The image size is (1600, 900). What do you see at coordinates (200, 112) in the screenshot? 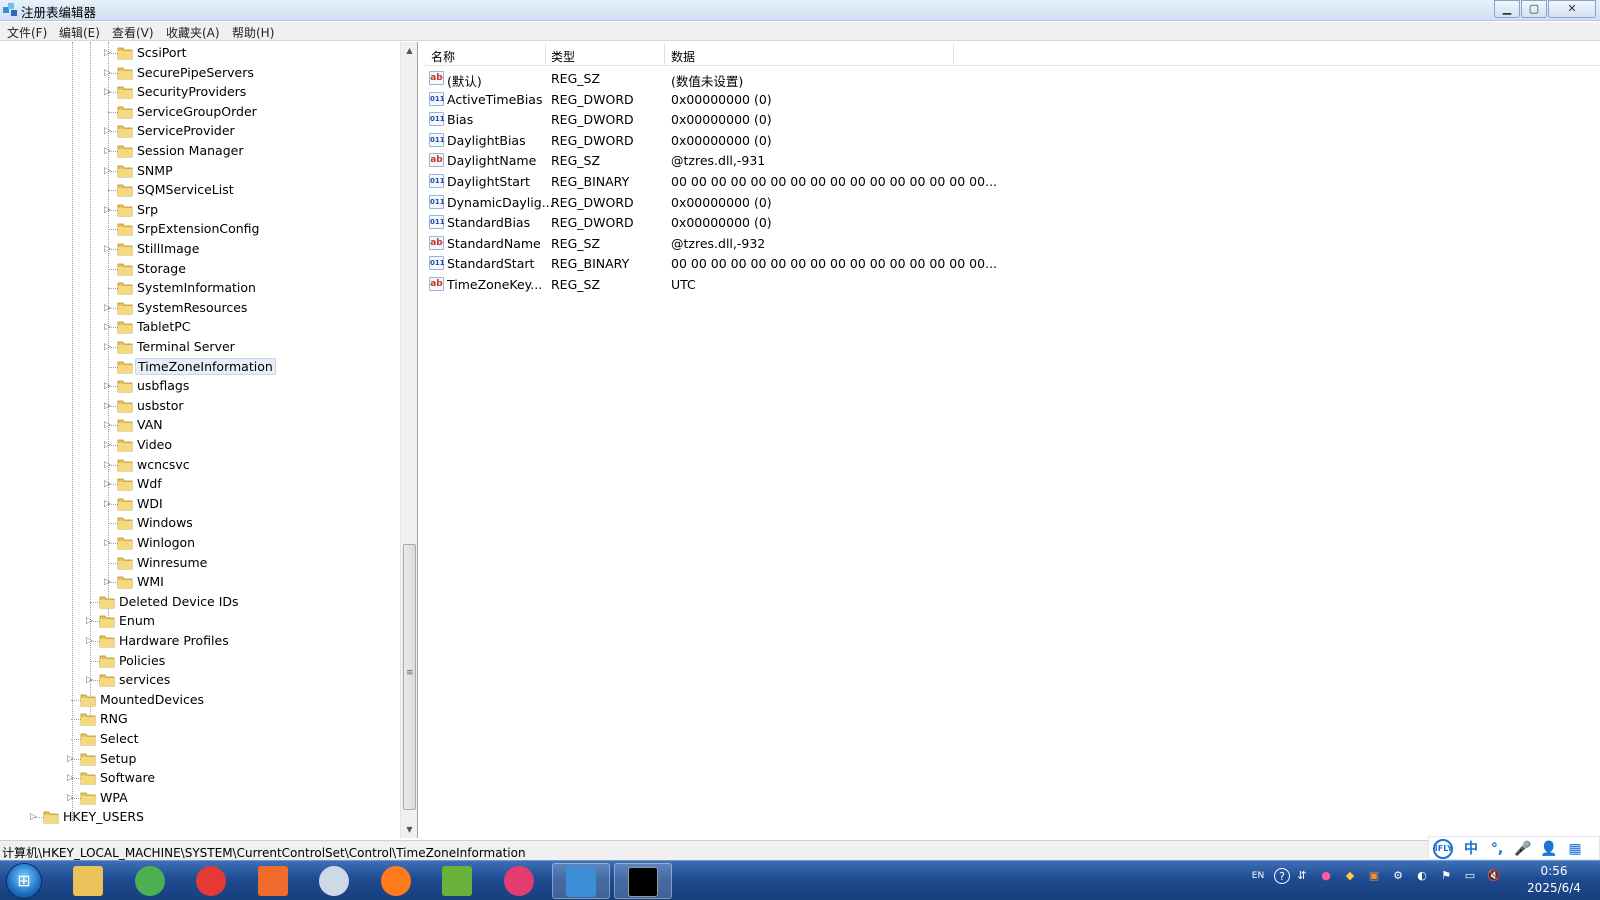
I see `tree-item: ServiceGroupOrder` at bounding box center [200, 112].